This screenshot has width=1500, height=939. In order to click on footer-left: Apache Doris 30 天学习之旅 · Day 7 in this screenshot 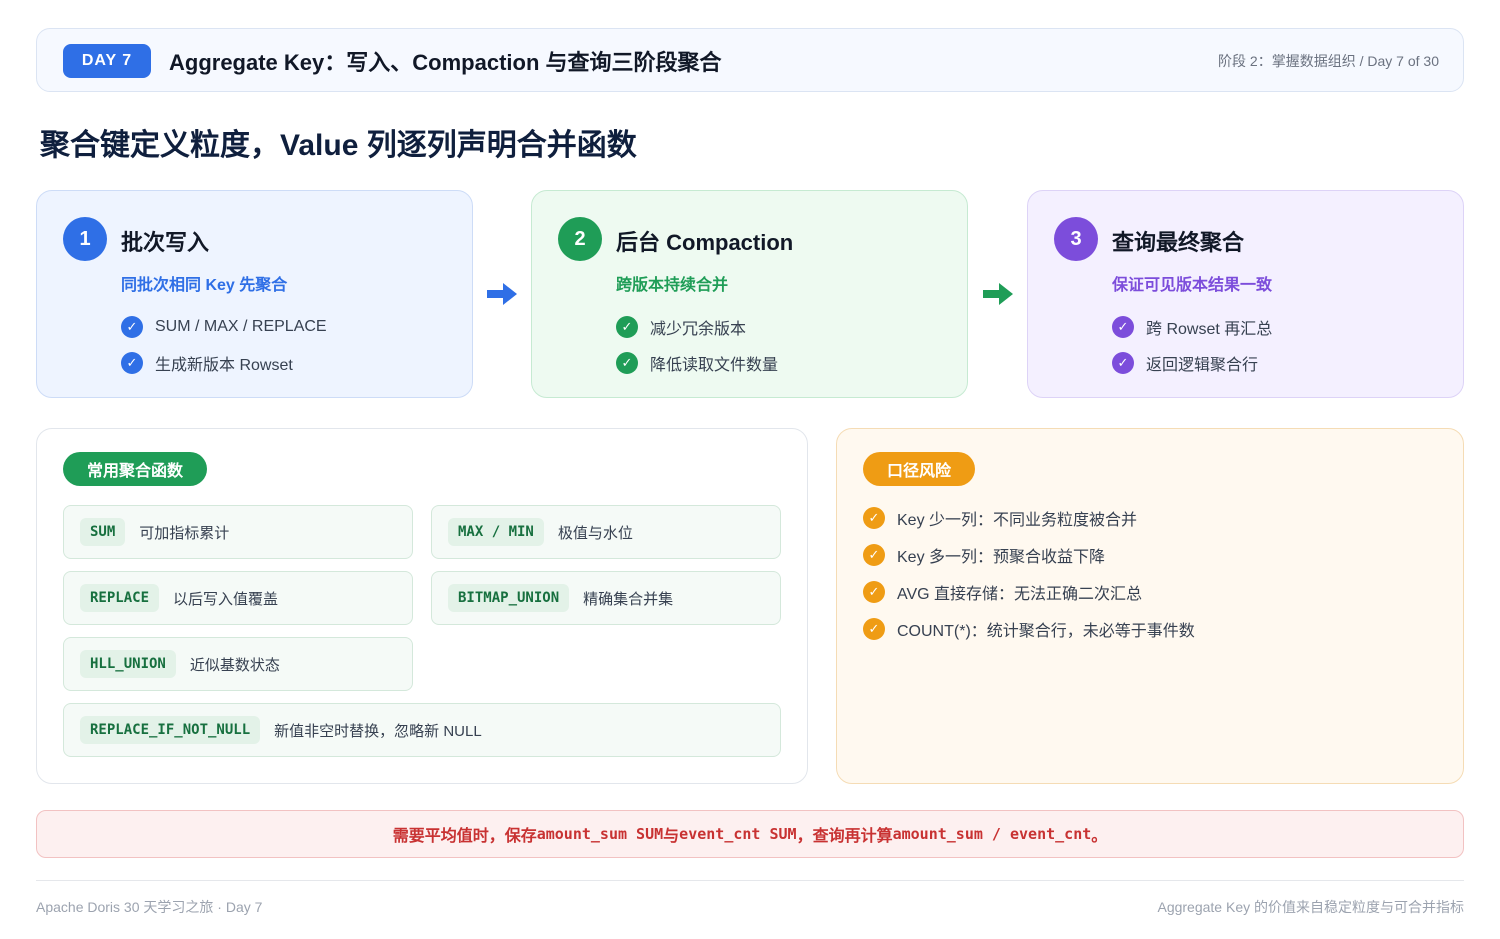, I will do `click(149, 907)`.